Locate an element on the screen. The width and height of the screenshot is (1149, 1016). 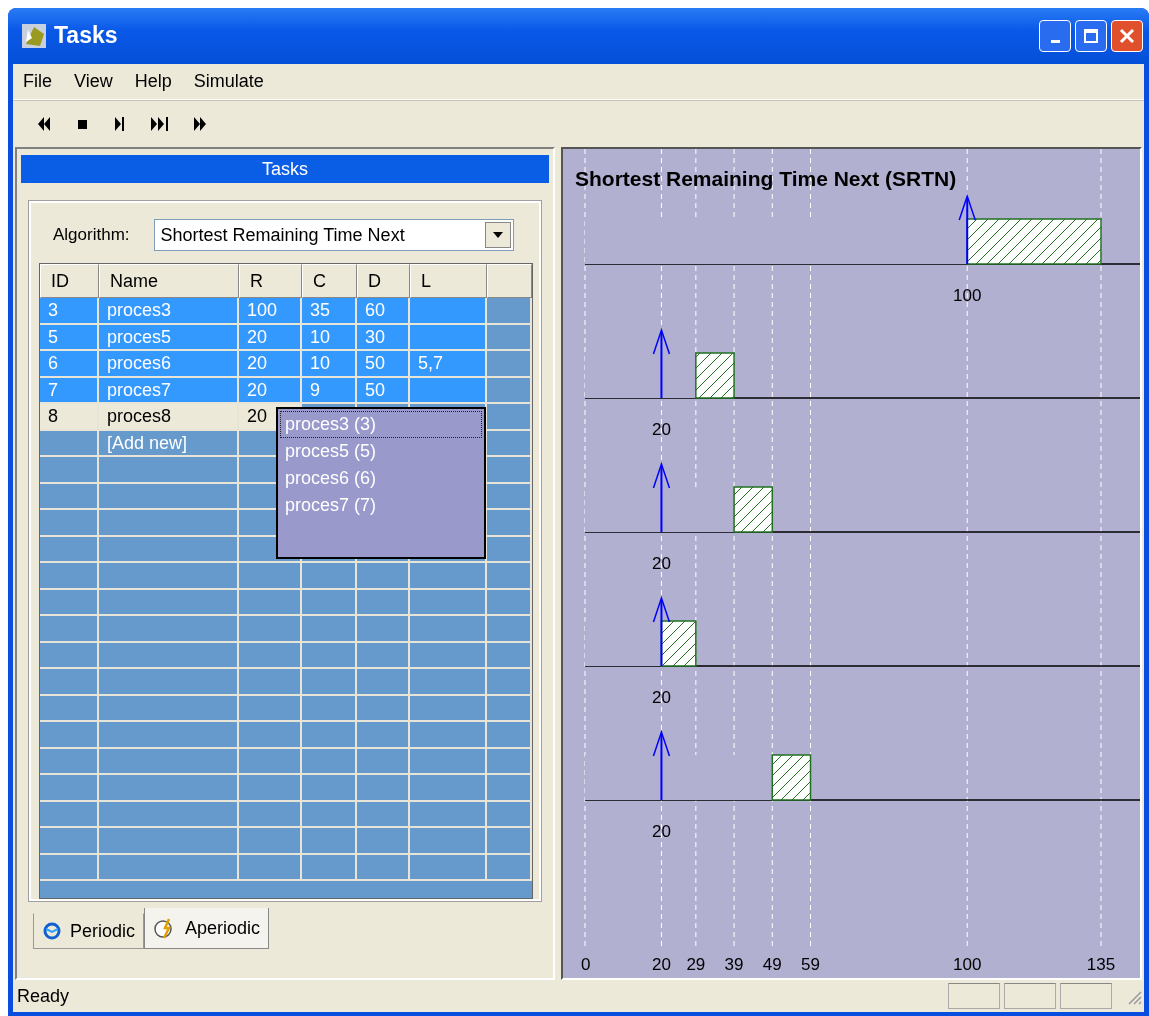
axis-label: 0 is located at coordinates (586, 965).